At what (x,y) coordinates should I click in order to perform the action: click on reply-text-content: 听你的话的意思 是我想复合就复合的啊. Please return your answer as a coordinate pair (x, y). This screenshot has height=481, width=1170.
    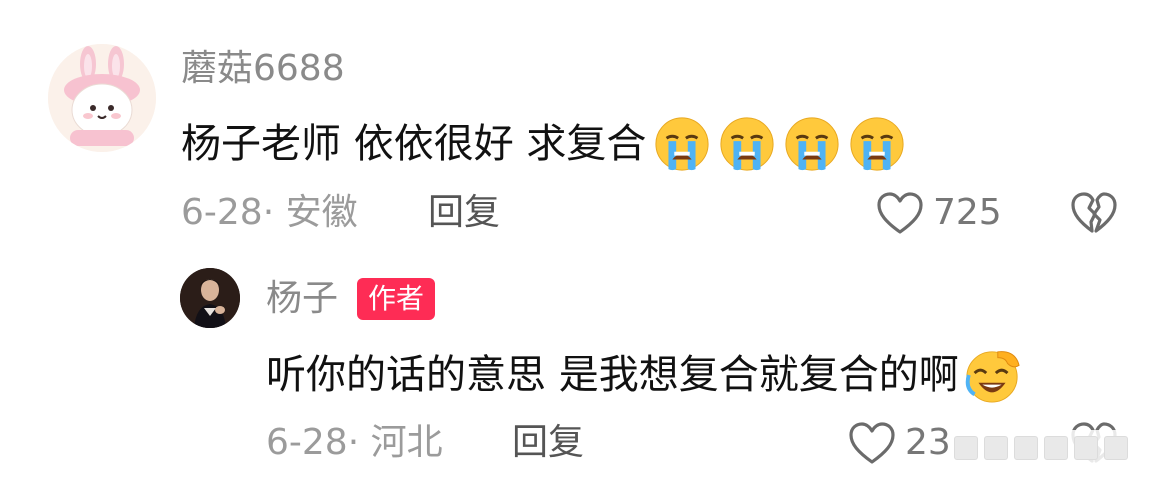
    Looking at the image, I should click on (612, 375).